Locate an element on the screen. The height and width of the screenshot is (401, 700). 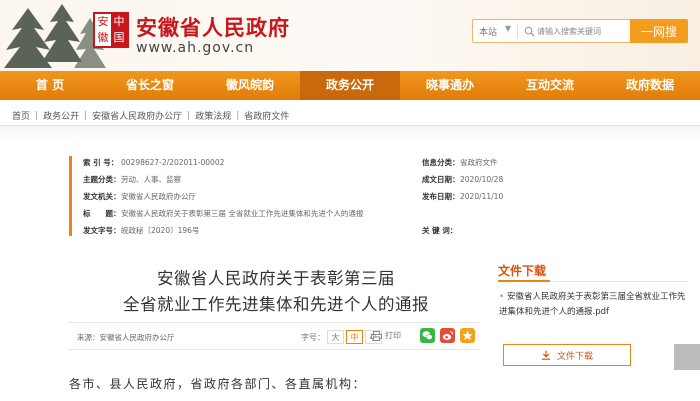
print-button: 打印 is located at coordinates (386, 335).